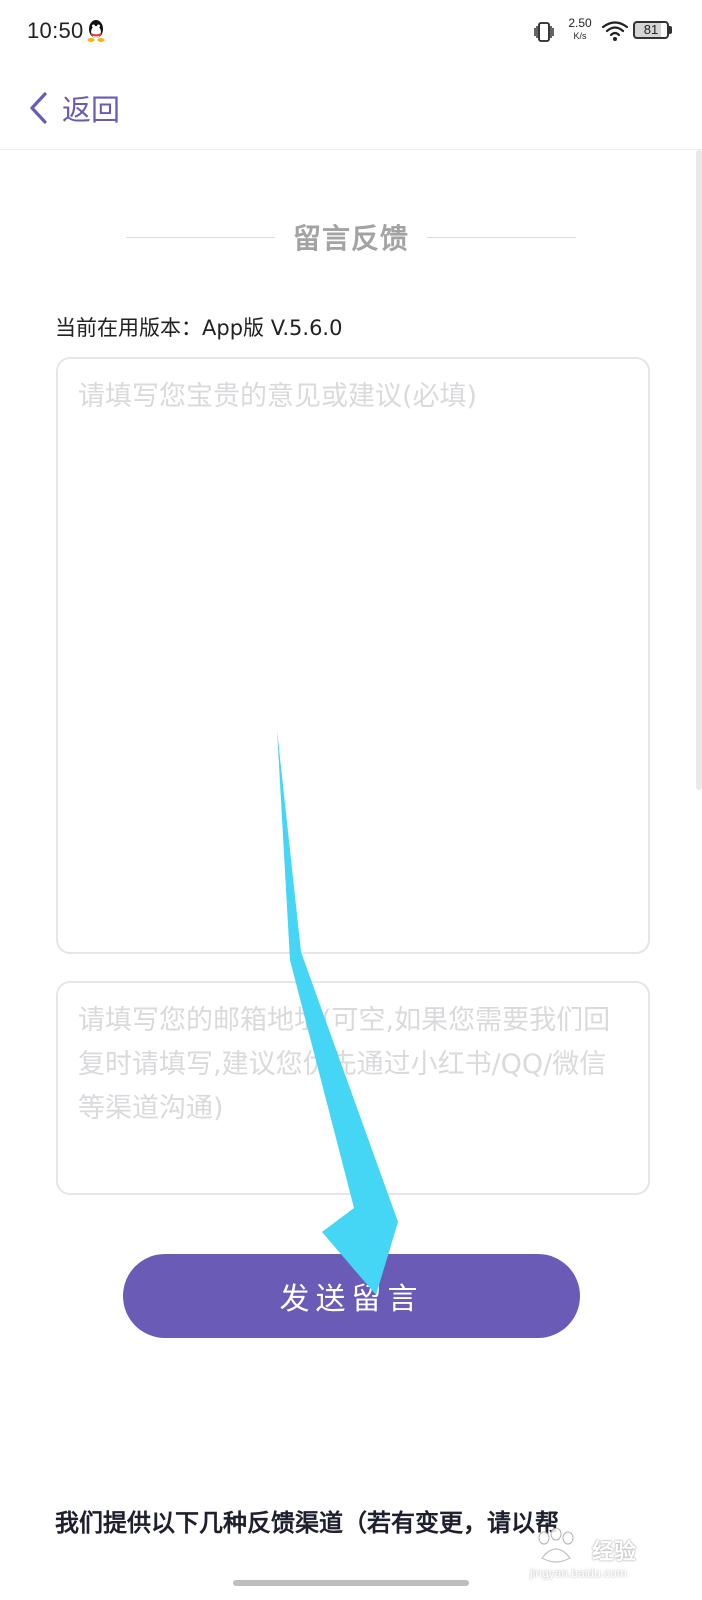 The height and width of the screenshot is (1600, 702). I want to click on divider-right, so click(502, 237).